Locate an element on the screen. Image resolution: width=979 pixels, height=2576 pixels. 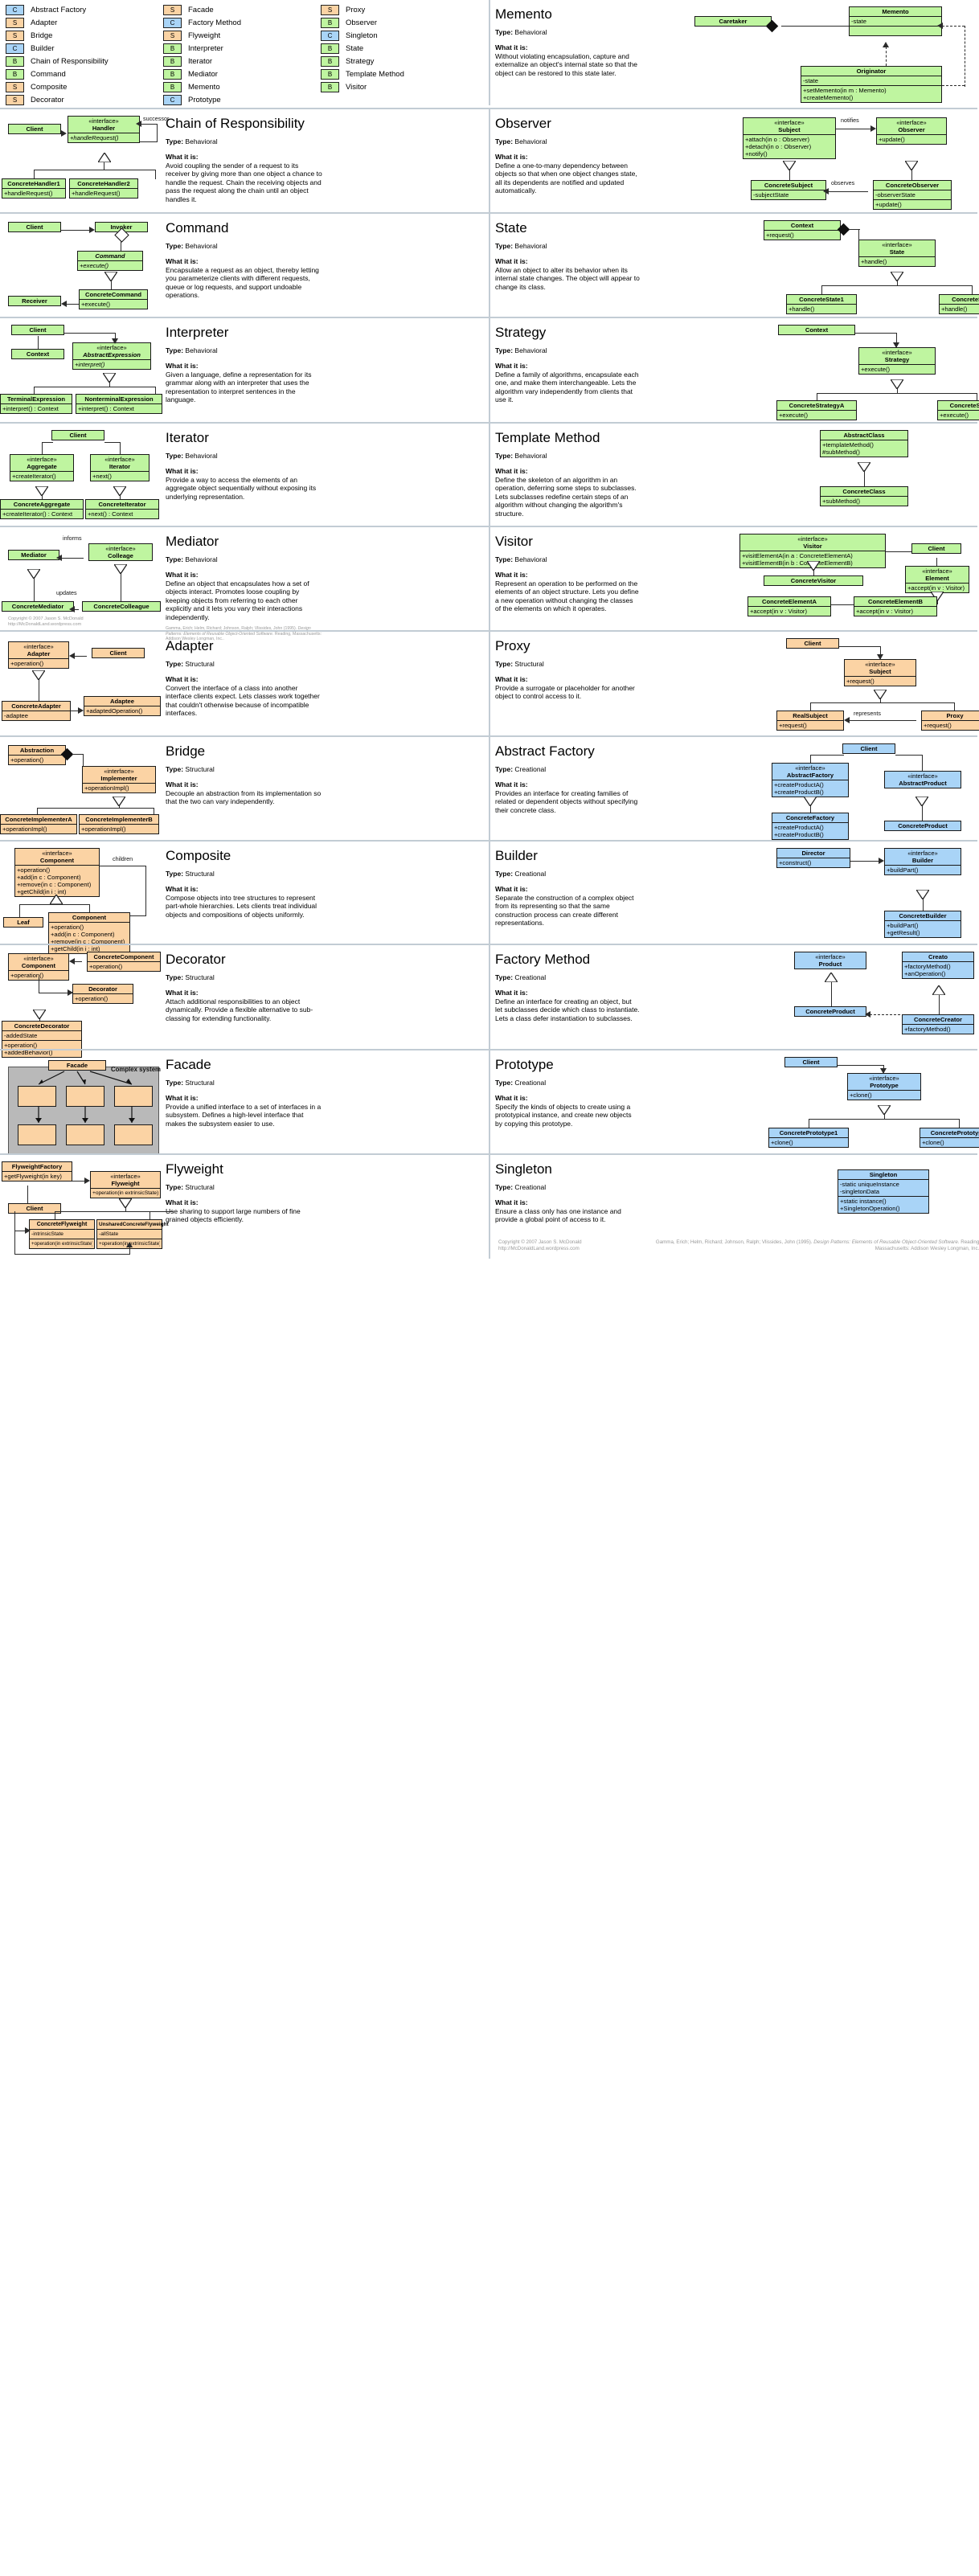
uml-interface-aggregate: «interface» Aggregate +createIterator() is located at coordinates (42, 467).